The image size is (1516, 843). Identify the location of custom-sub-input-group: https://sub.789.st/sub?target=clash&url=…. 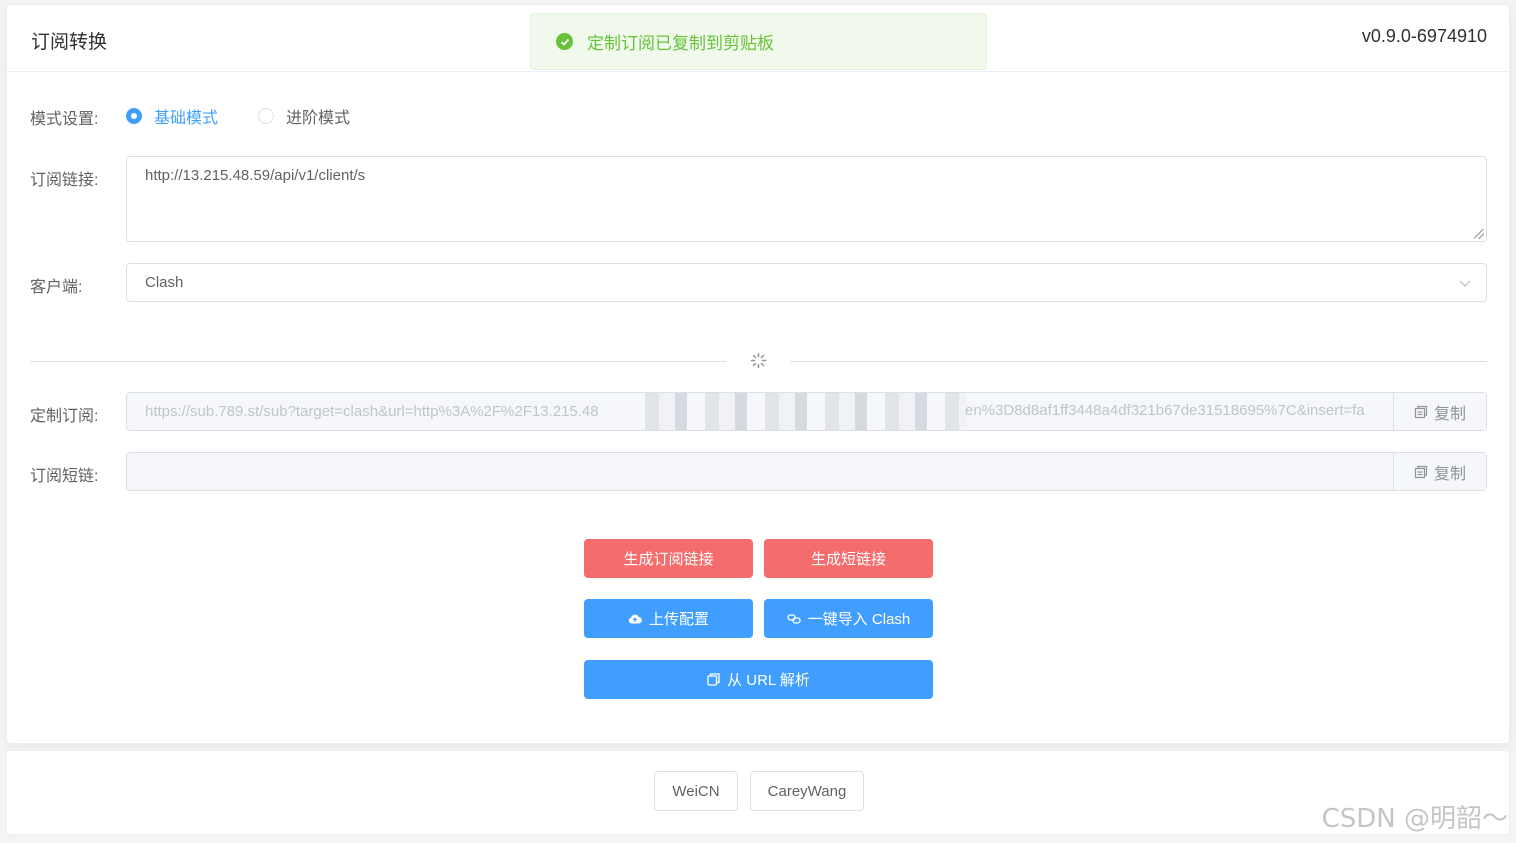
(806, 411).